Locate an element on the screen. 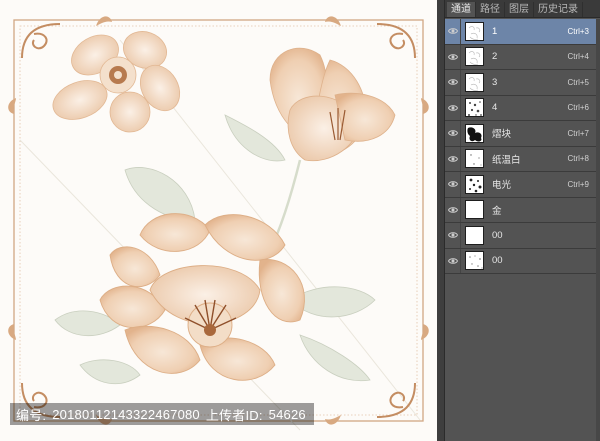 The height and width of the screenshot is (441, 600). channel-shortcut: Ctrl+3 is located at coordinates (578, 31).